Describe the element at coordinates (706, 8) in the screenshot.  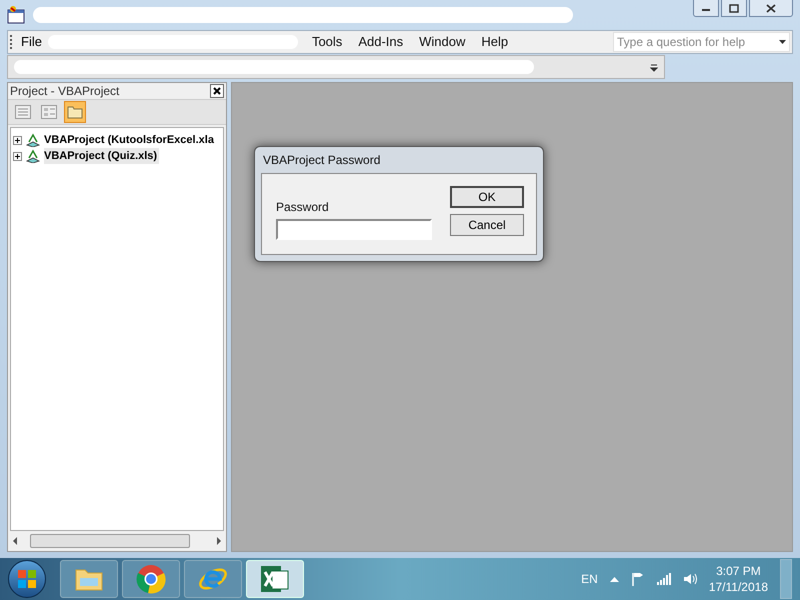
I see `minimize-button` at that location.